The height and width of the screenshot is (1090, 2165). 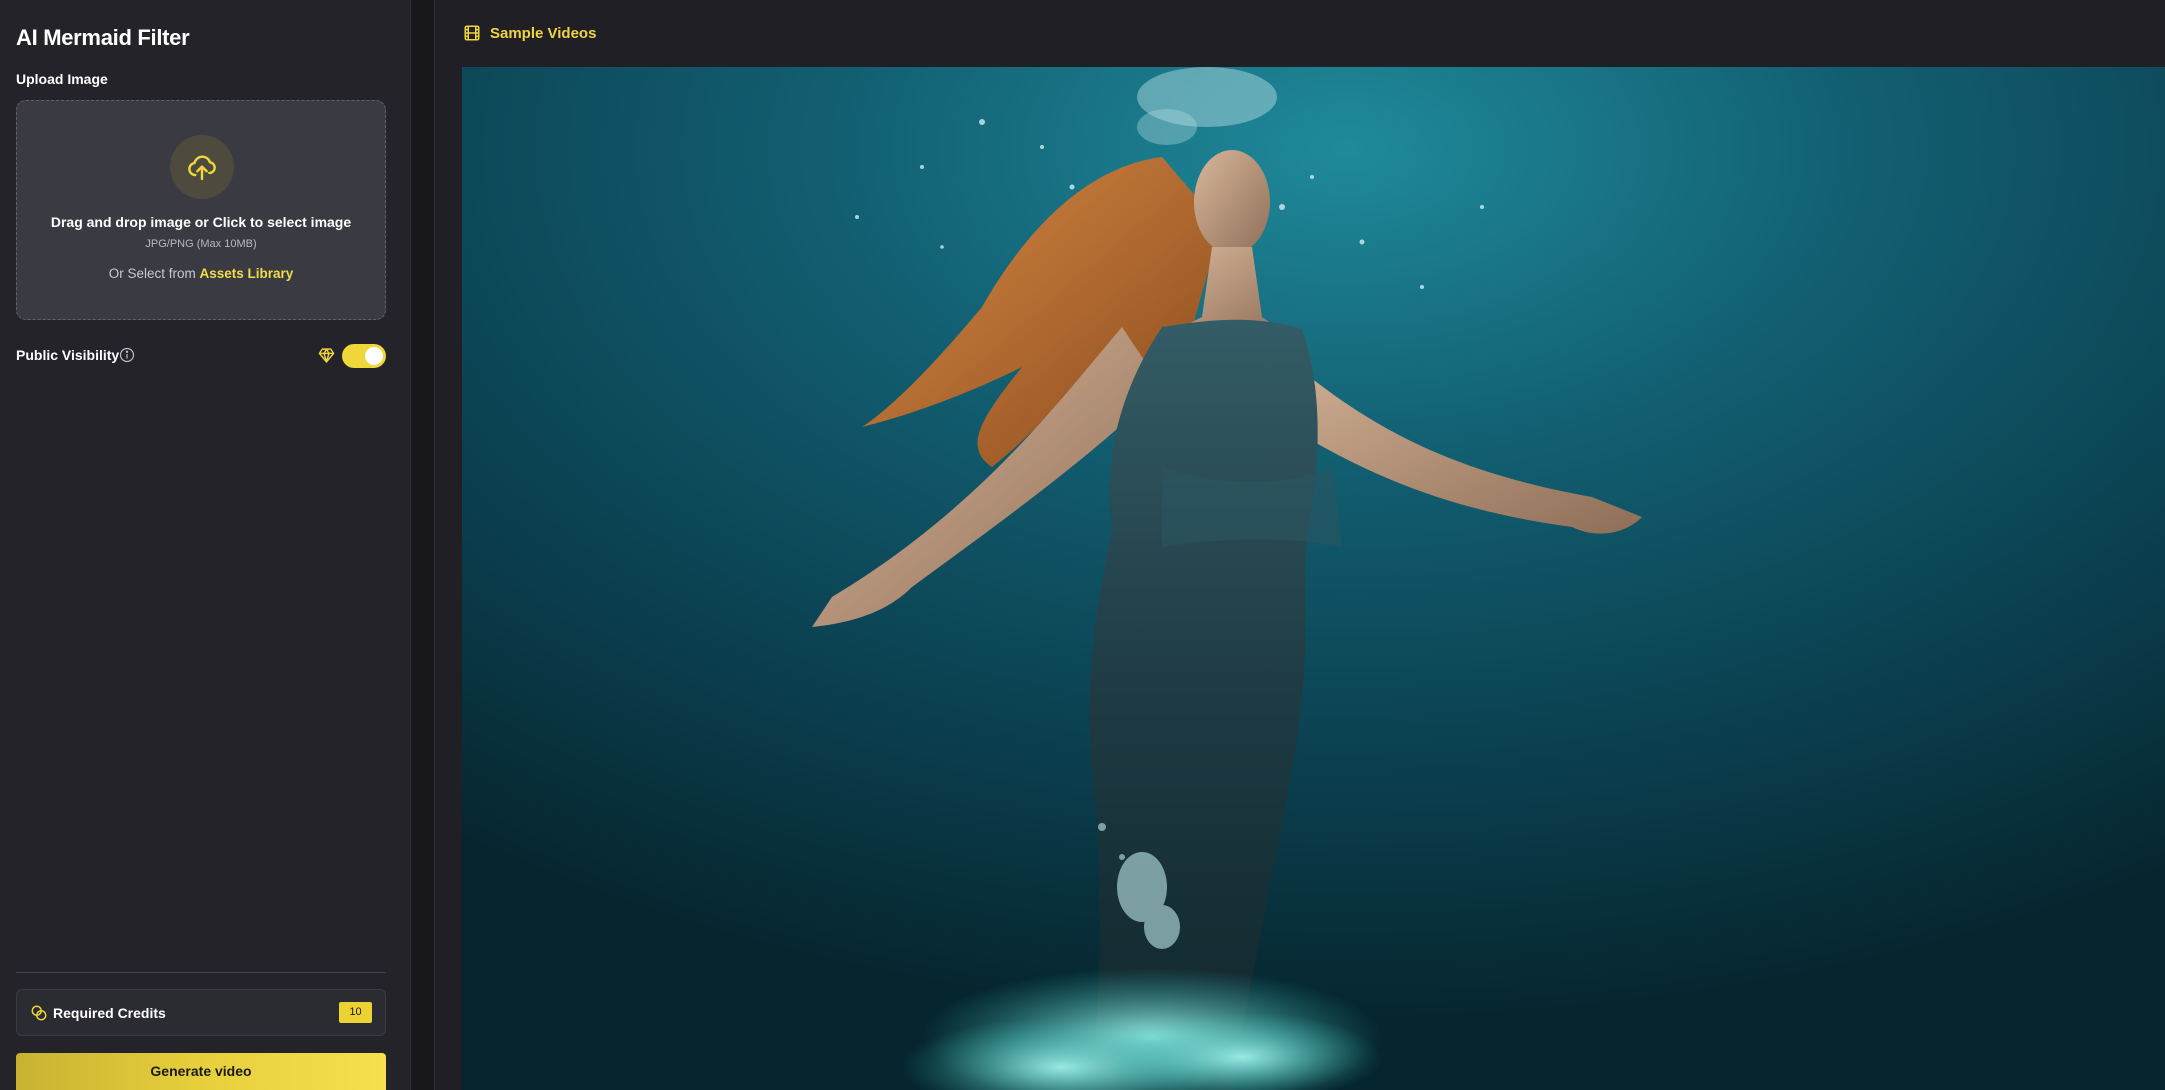 What do you see at coordinates (201, 972) in the screenshot?
I see `sidebar-divider` at bounding box center [201, 972].